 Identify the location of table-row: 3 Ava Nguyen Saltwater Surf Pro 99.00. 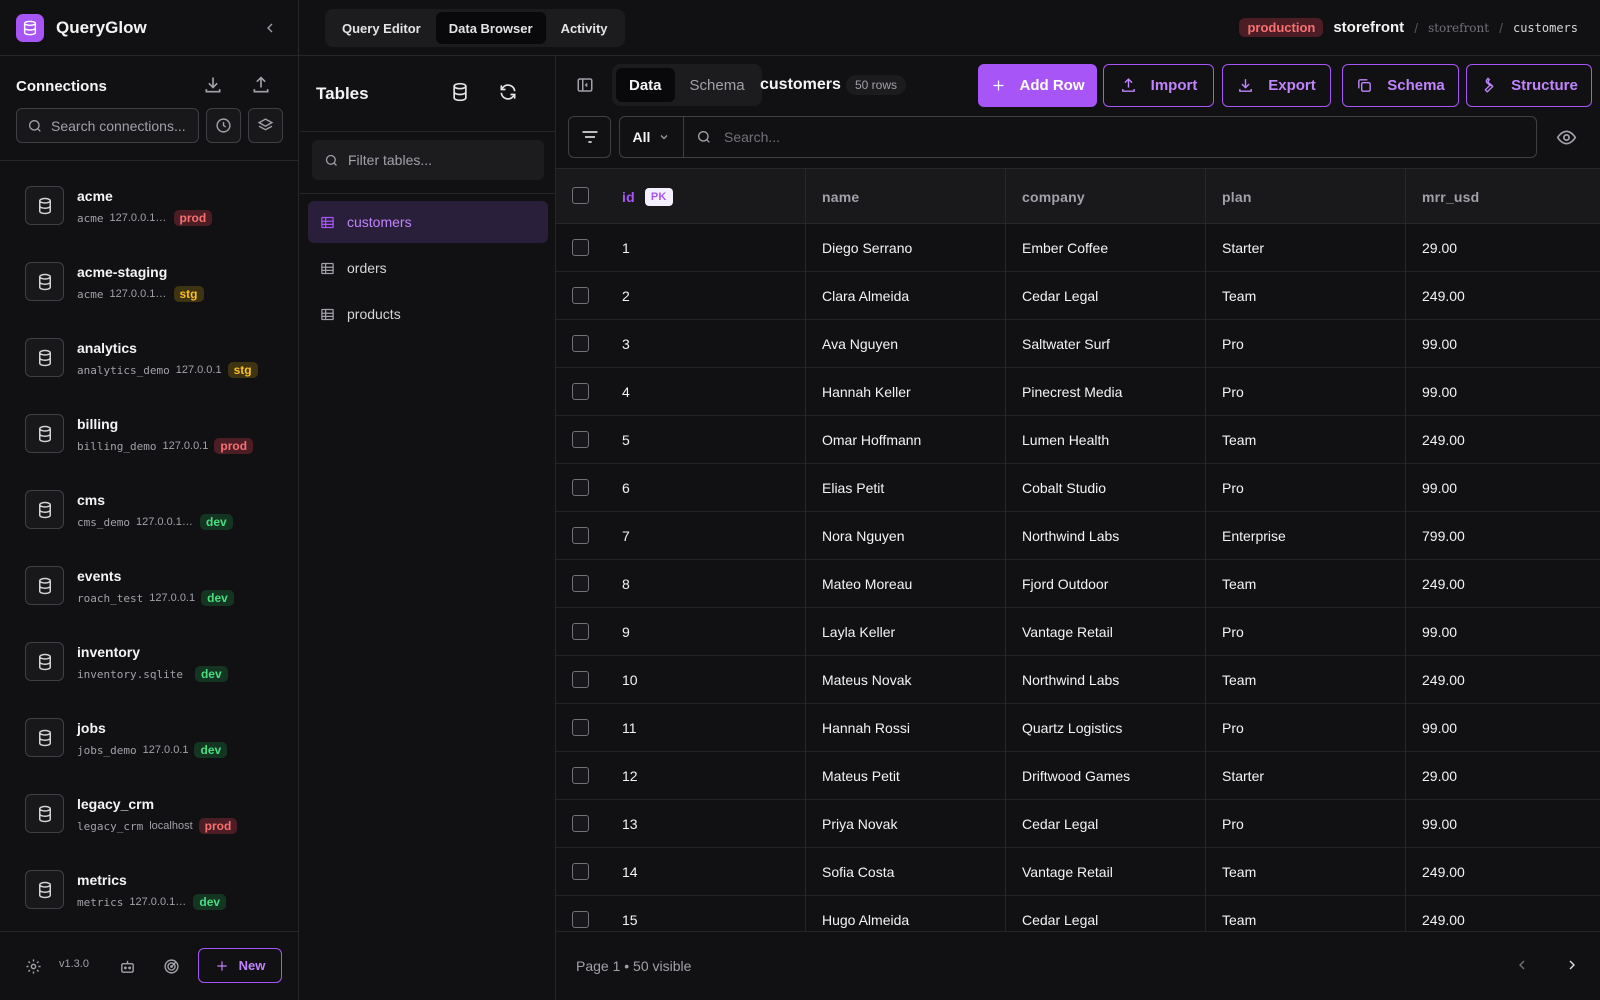
(1078, 344).